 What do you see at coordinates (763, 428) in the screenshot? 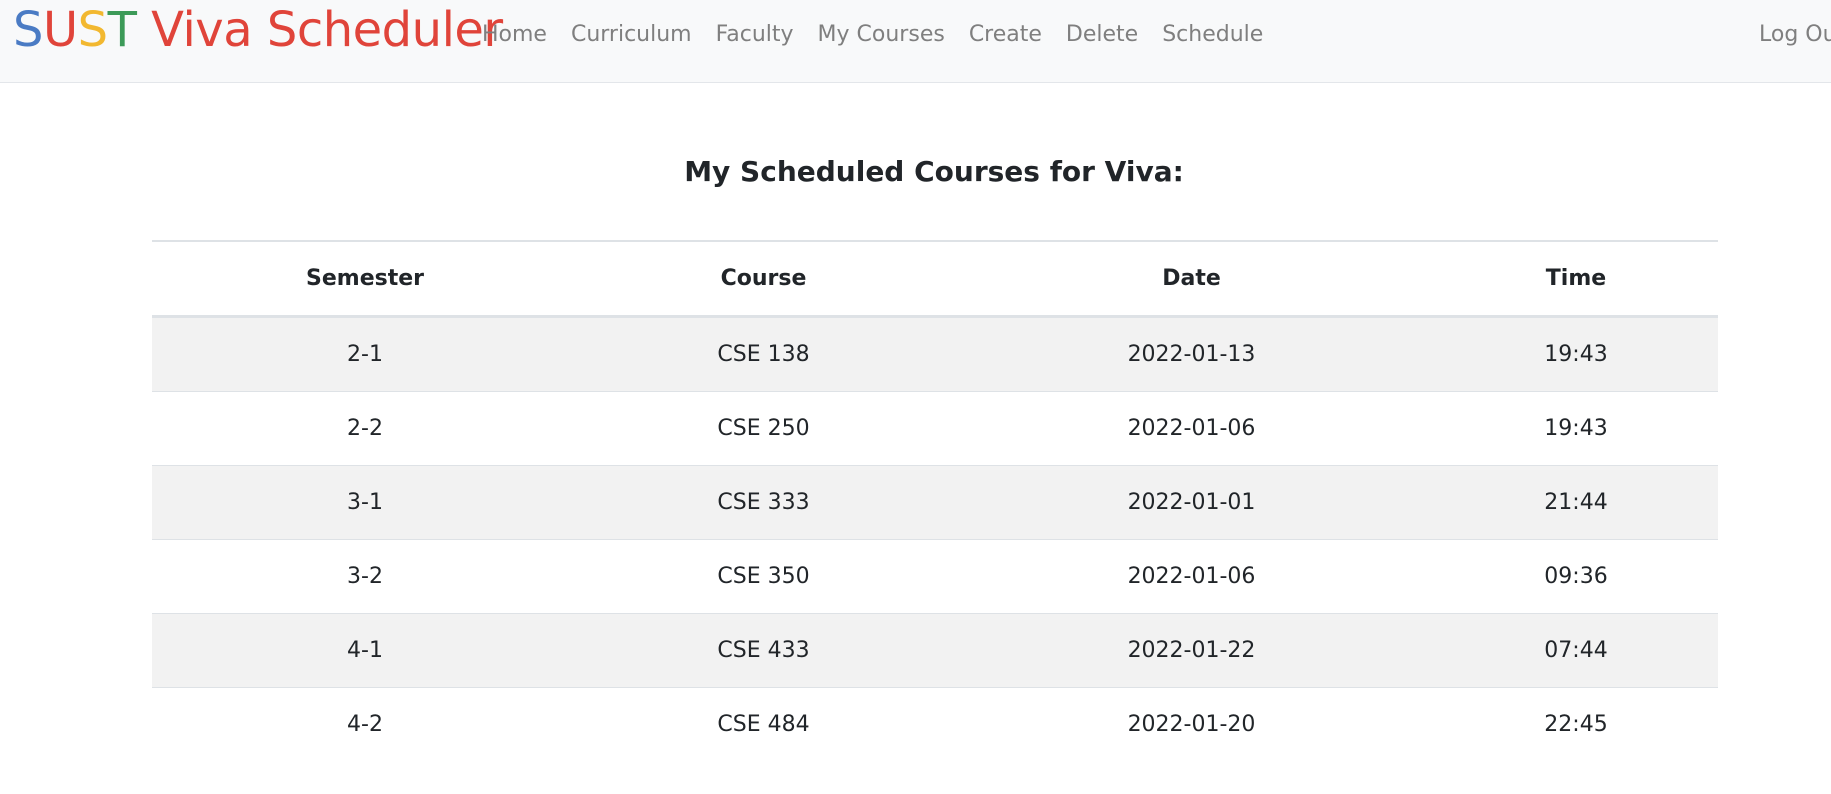
I see `cell-course: CSE 250` at bounding box center [763, 428].